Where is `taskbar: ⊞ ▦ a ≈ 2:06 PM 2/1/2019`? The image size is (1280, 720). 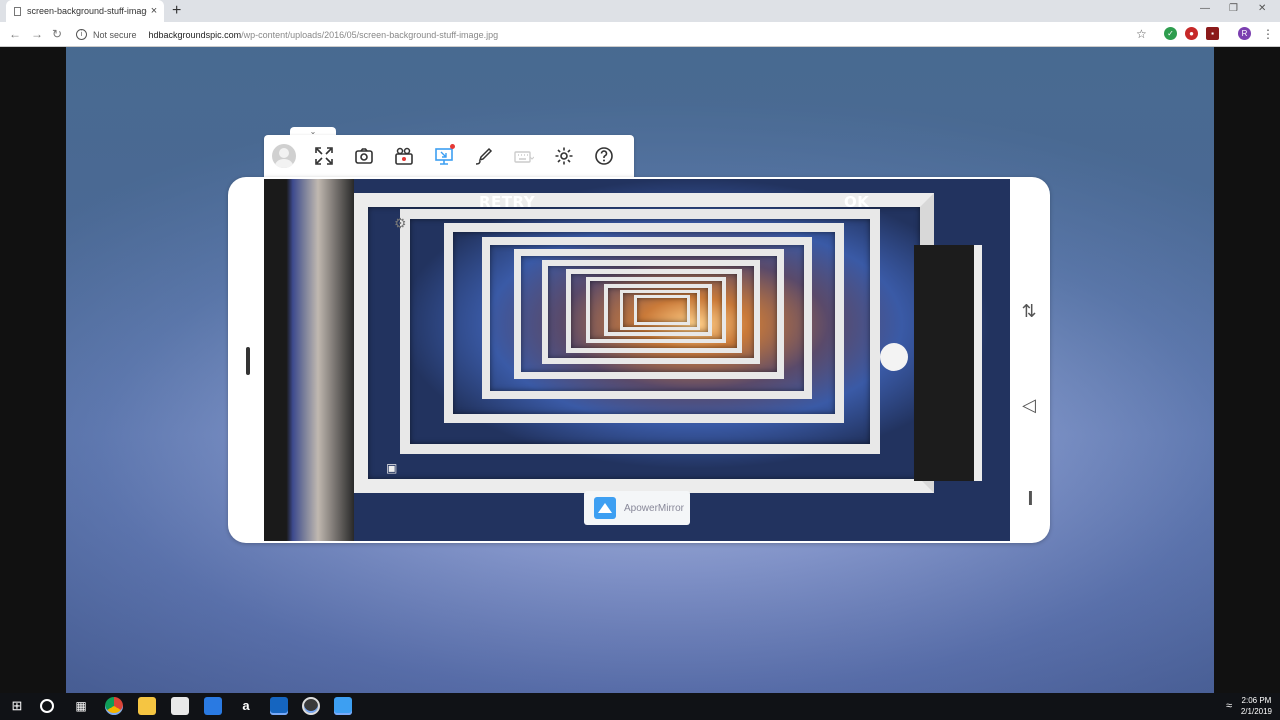
taskbar: ⊞ ▦ a ≈ 2:06 PM 2/1/2019 is located at coordinates (640, 706).